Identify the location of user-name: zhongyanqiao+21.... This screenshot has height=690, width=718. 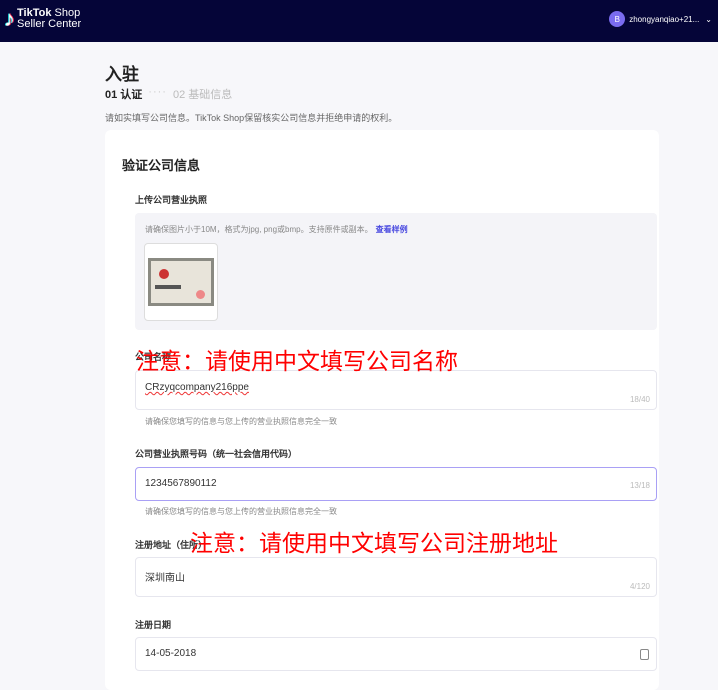
(664, 19).